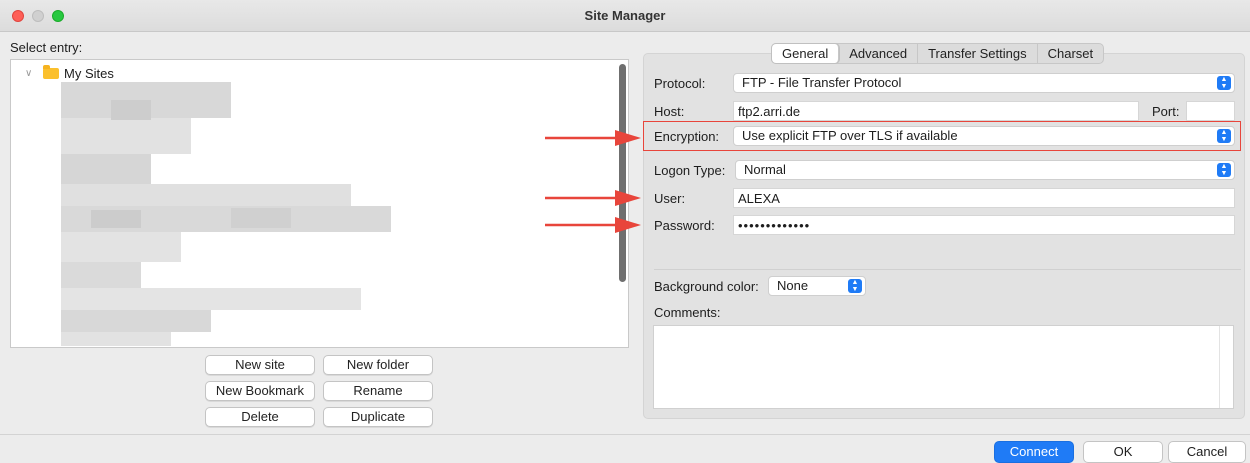  What do you see at coordinates (51, 72) in the screenshot?
I see `folder-icon` at bounding box center [51, 72].